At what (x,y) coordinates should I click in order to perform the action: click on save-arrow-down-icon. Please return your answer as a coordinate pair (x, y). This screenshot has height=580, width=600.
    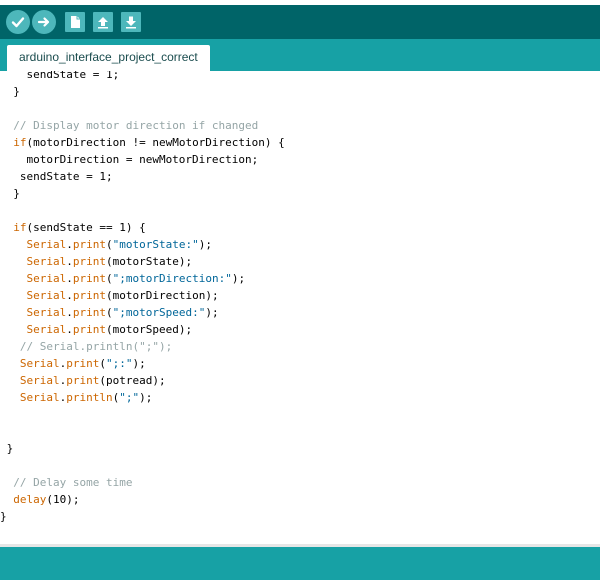
    Looking at the image, I should click on (131, 22).